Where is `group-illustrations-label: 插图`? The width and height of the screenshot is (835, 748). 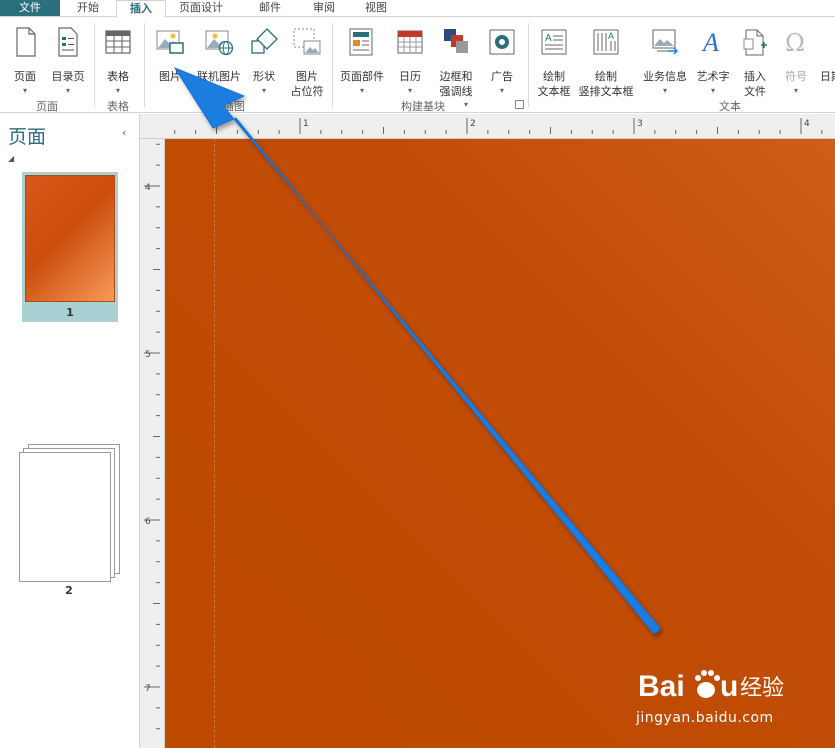
group-illustrations-label: 插图 is located at coordinates (234, 106).